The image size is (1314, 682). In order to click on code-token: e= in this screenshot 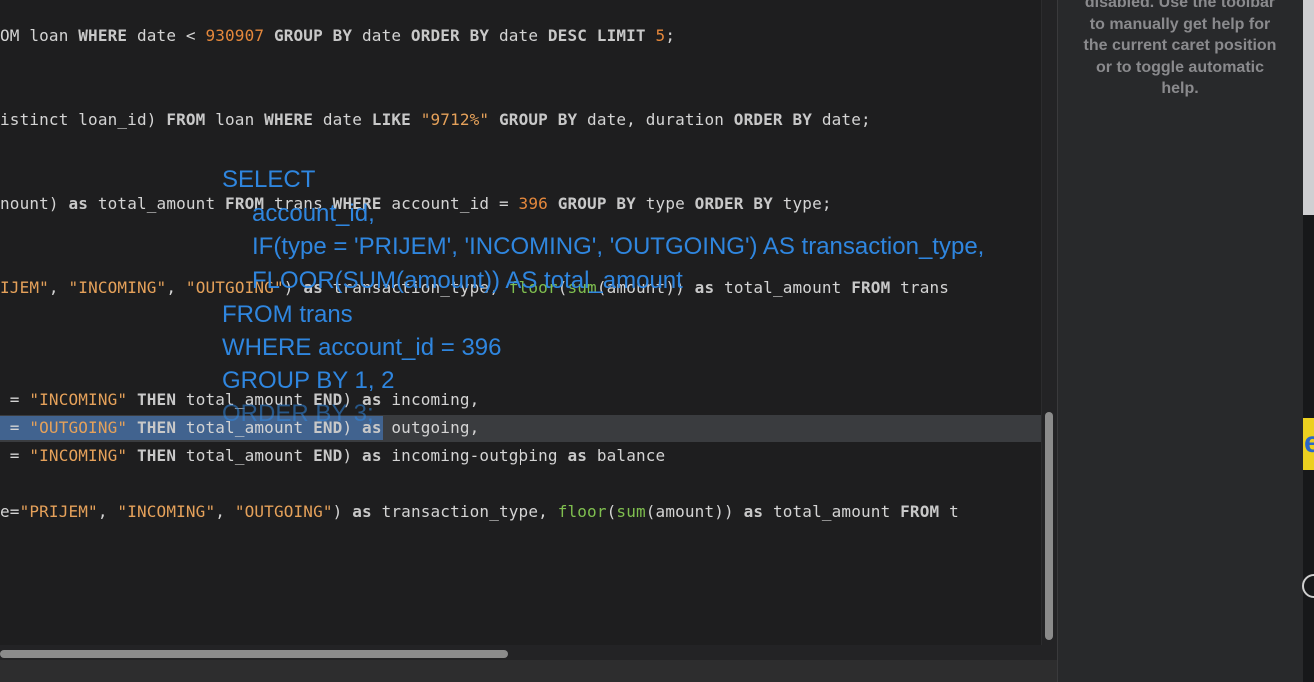, I will do `click(10, 511)`.